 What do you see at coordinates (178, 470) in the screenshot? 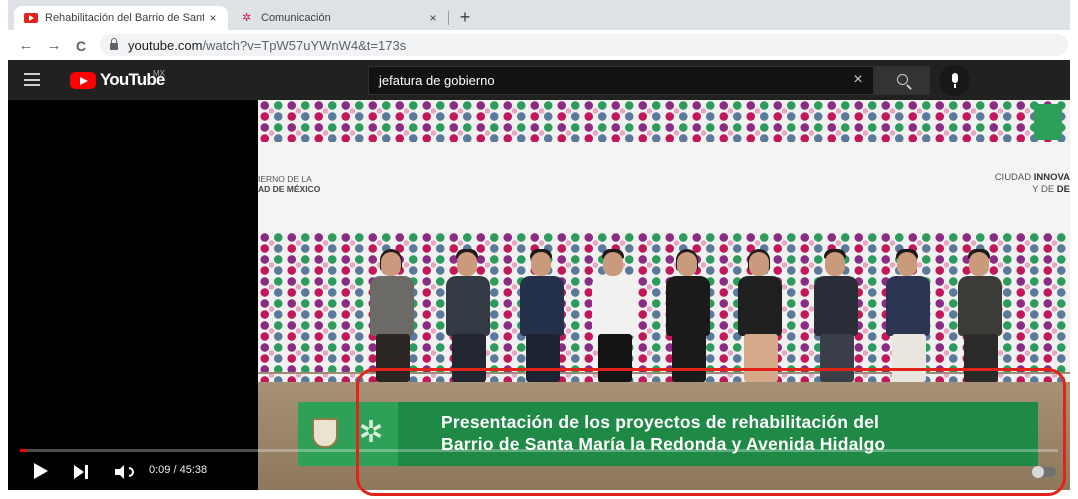
I see `time-display: 0:09 / 45:38` at bounding box center [178, 470].